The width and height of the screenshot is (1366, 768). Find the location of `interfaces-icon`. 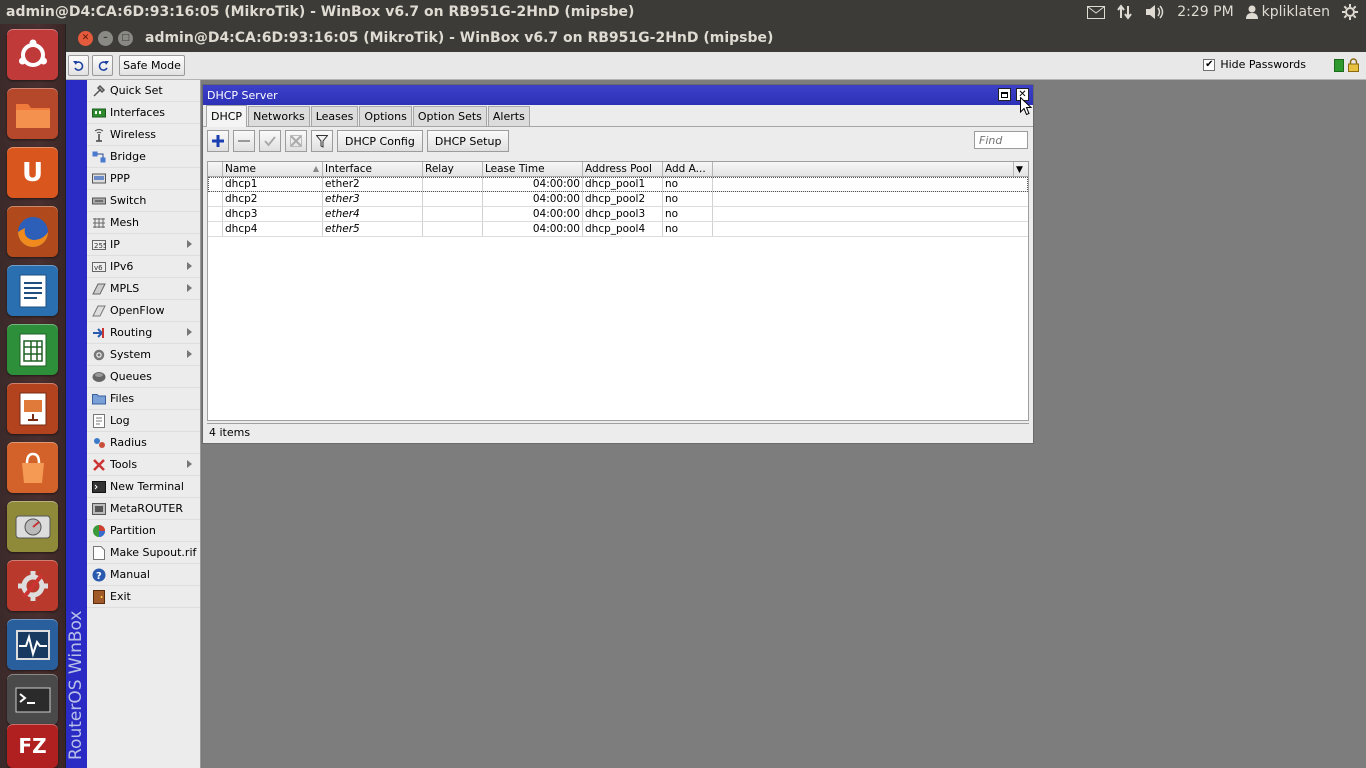

interfaces-icon is located at coordinates (99, 113).